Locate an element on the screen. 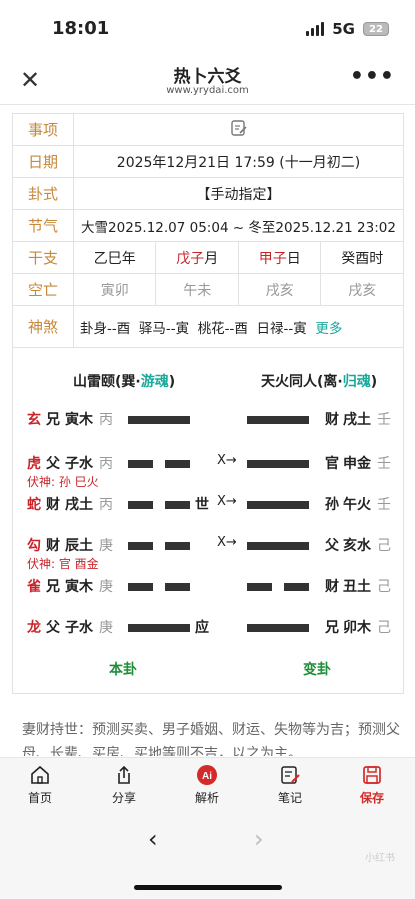 The width and height of the screenshot is (415, 899). shixiang-label: 事项 is located at coordinates (43, 129).